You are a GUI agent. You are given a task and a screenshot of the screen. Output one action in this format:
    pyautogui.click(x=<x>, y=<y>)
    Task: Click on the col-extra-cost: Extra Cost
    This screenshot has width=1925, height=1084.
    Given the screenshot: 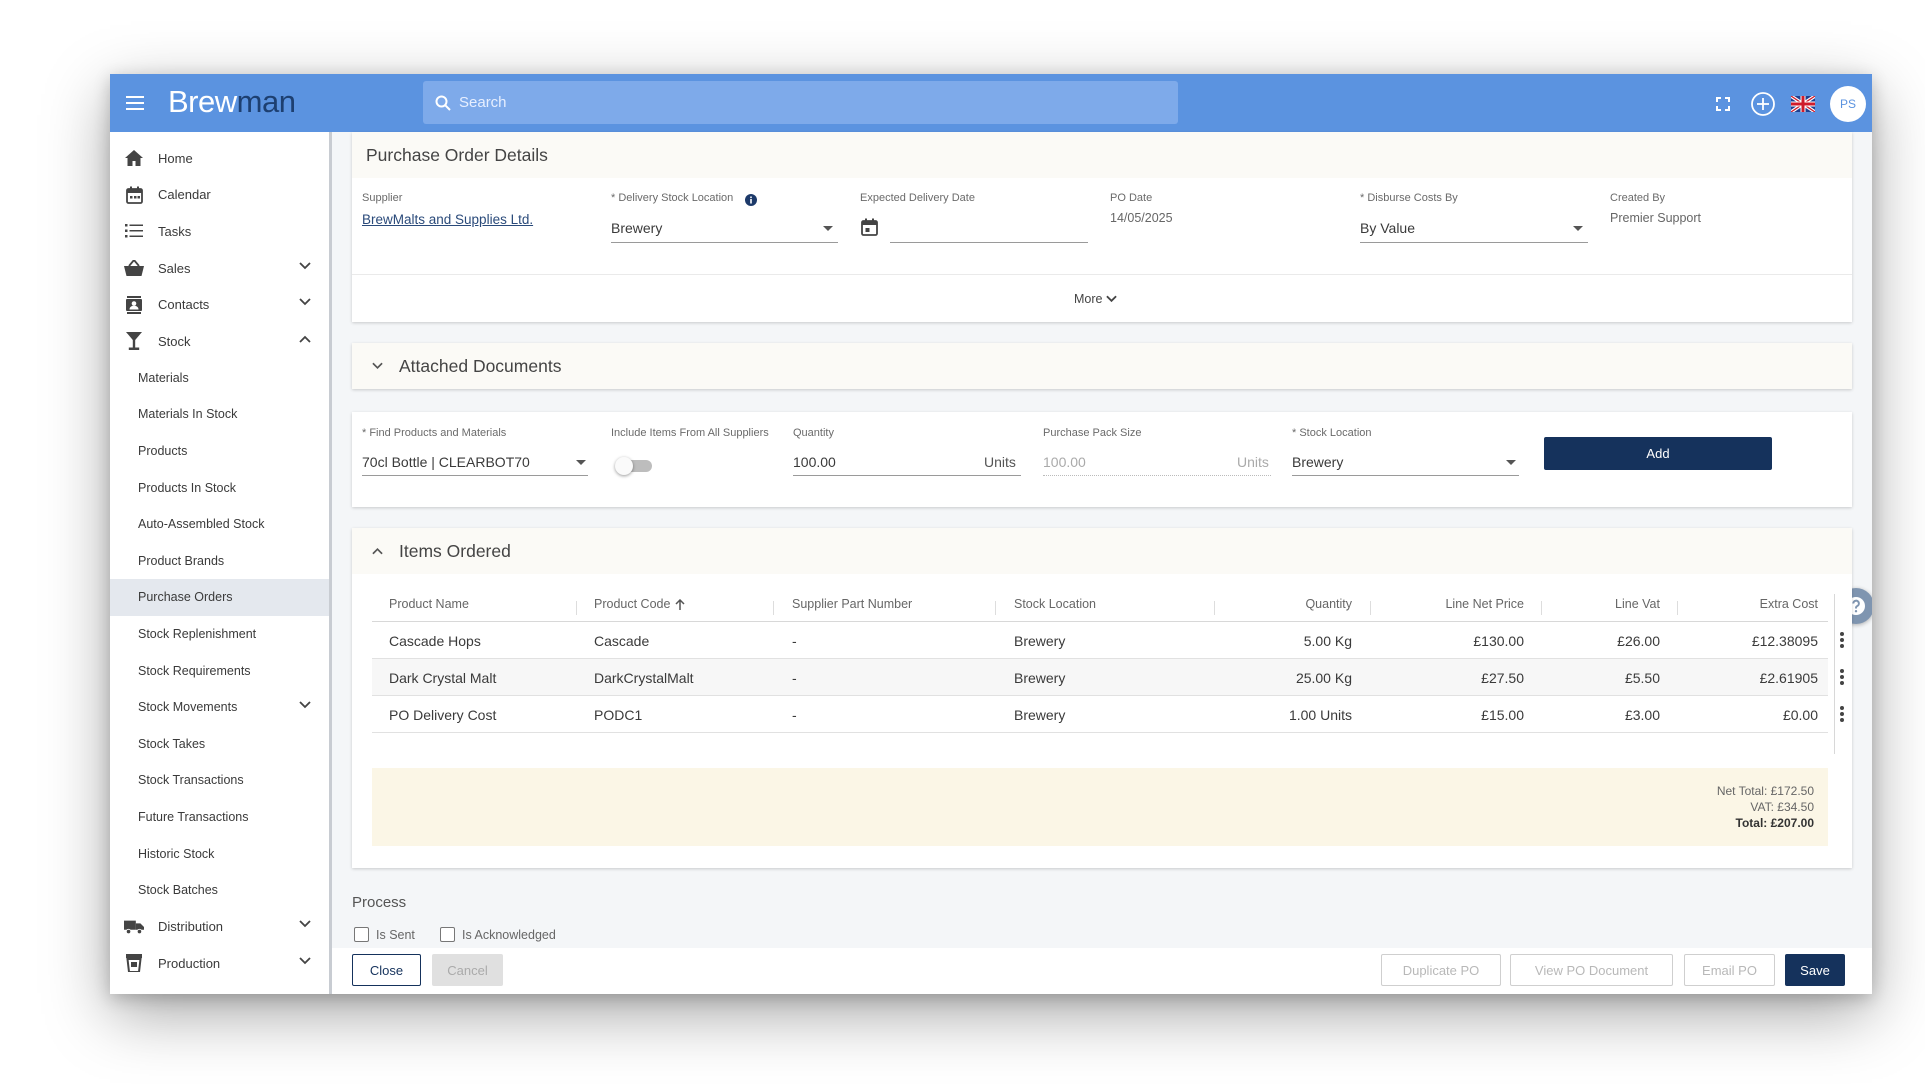 What is the action you would take?
    pyautogui.click(x=1753, y=604)
    